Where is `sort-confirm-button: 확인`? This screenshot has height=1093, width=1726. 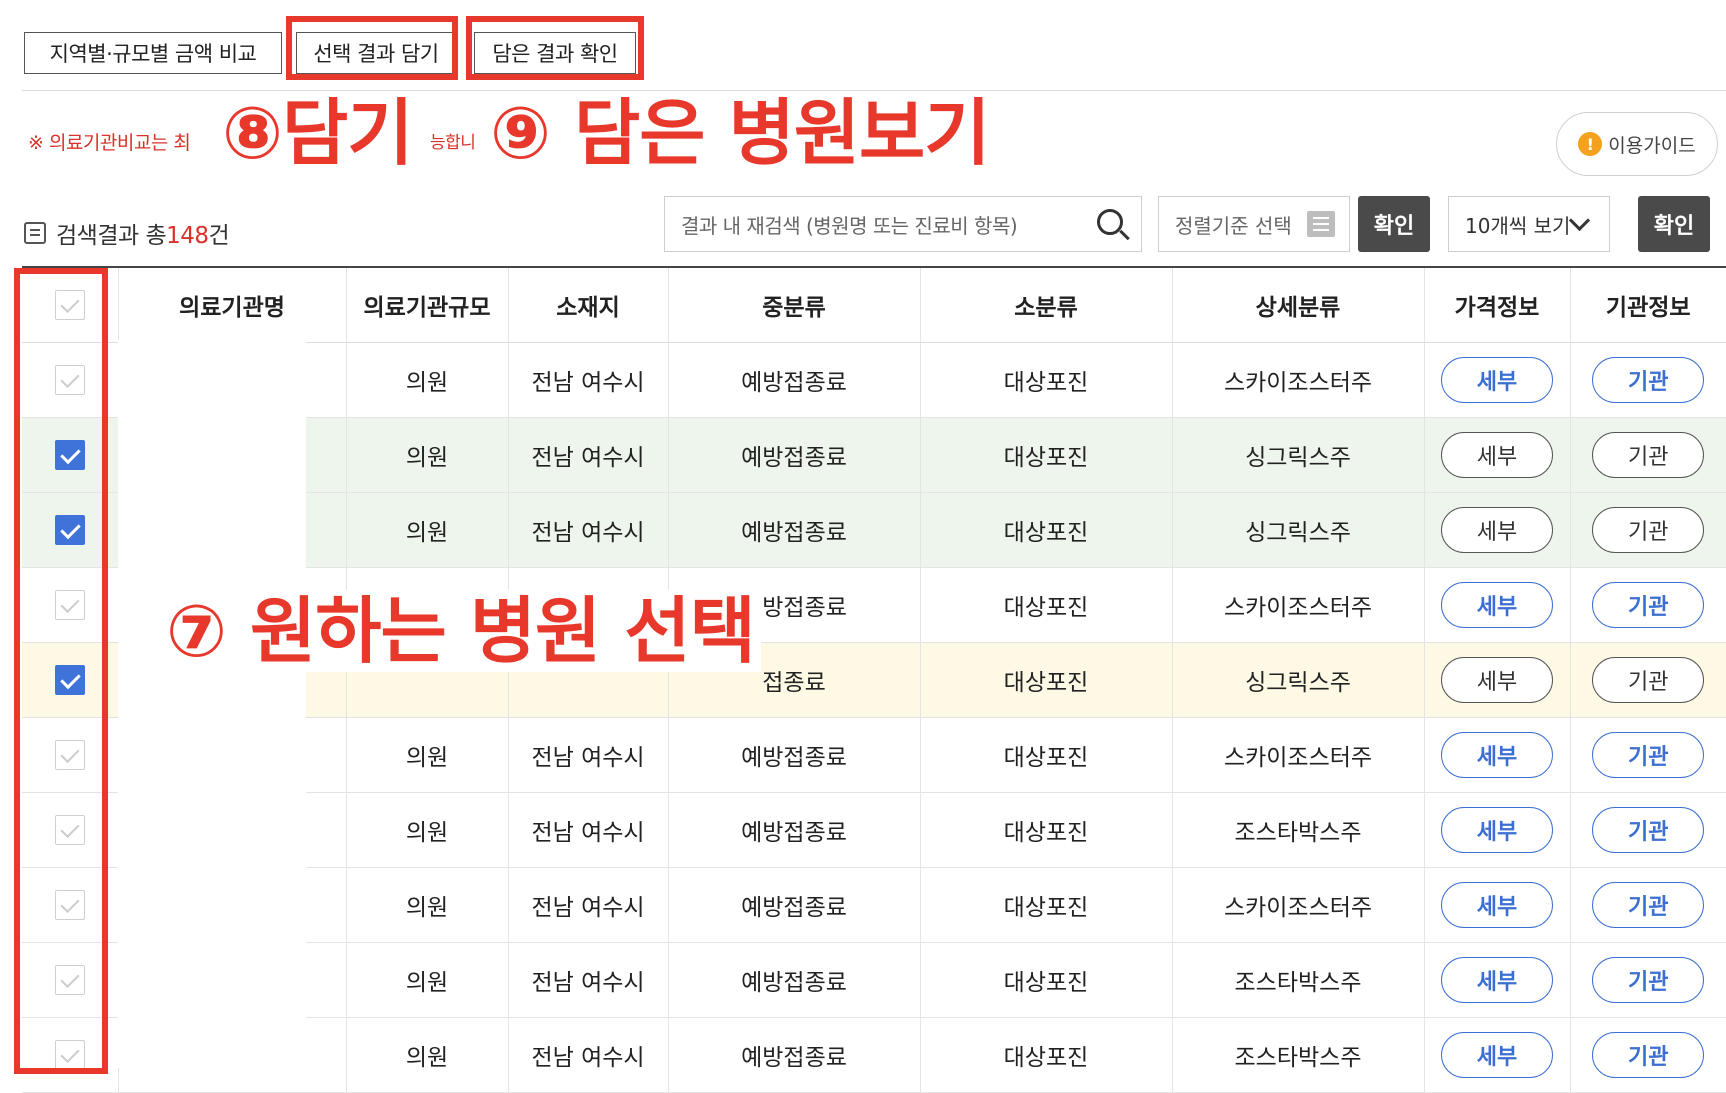
sort-confirm-button: 확인 is located at coordinates (1394, 224).